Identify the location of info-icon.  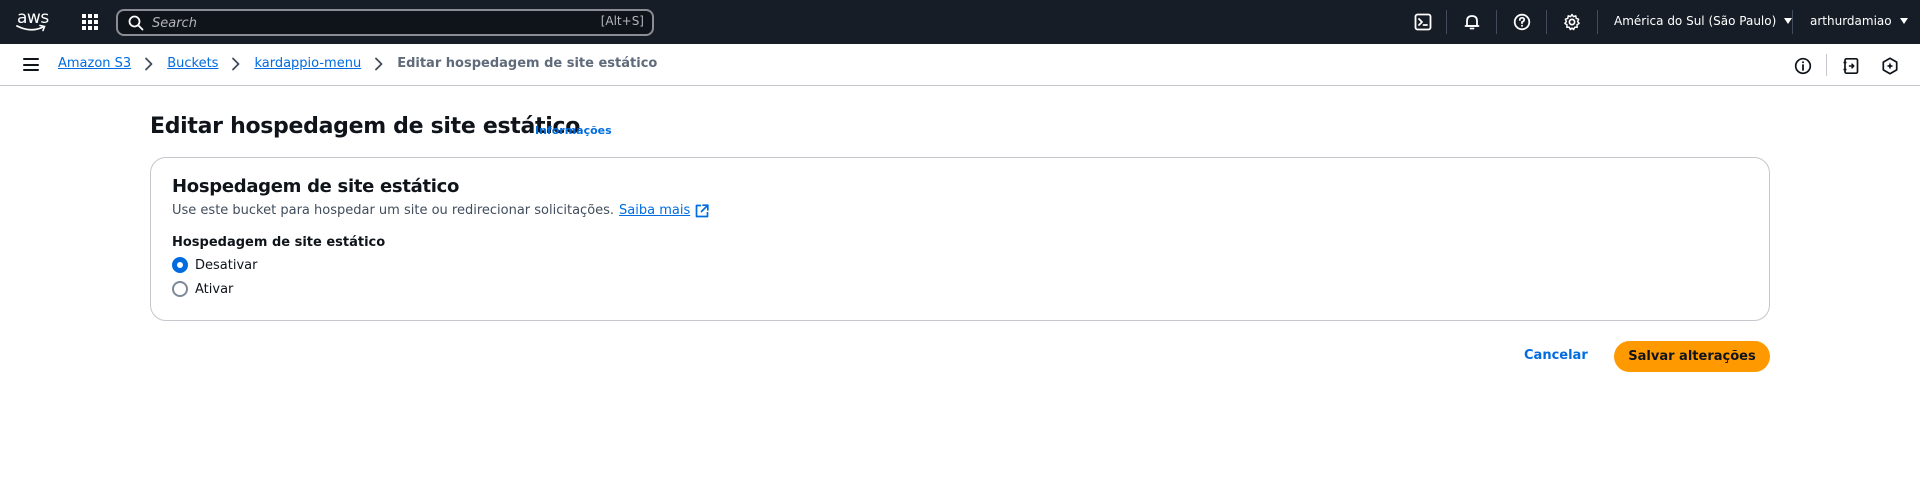
(1803, 66).